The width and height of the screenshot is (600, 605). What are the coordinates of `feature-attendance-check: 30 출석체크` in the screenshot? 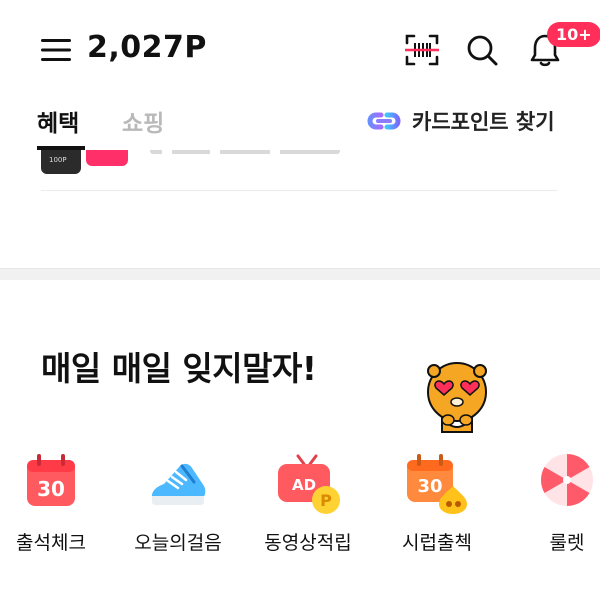 It's located at (58, 505).